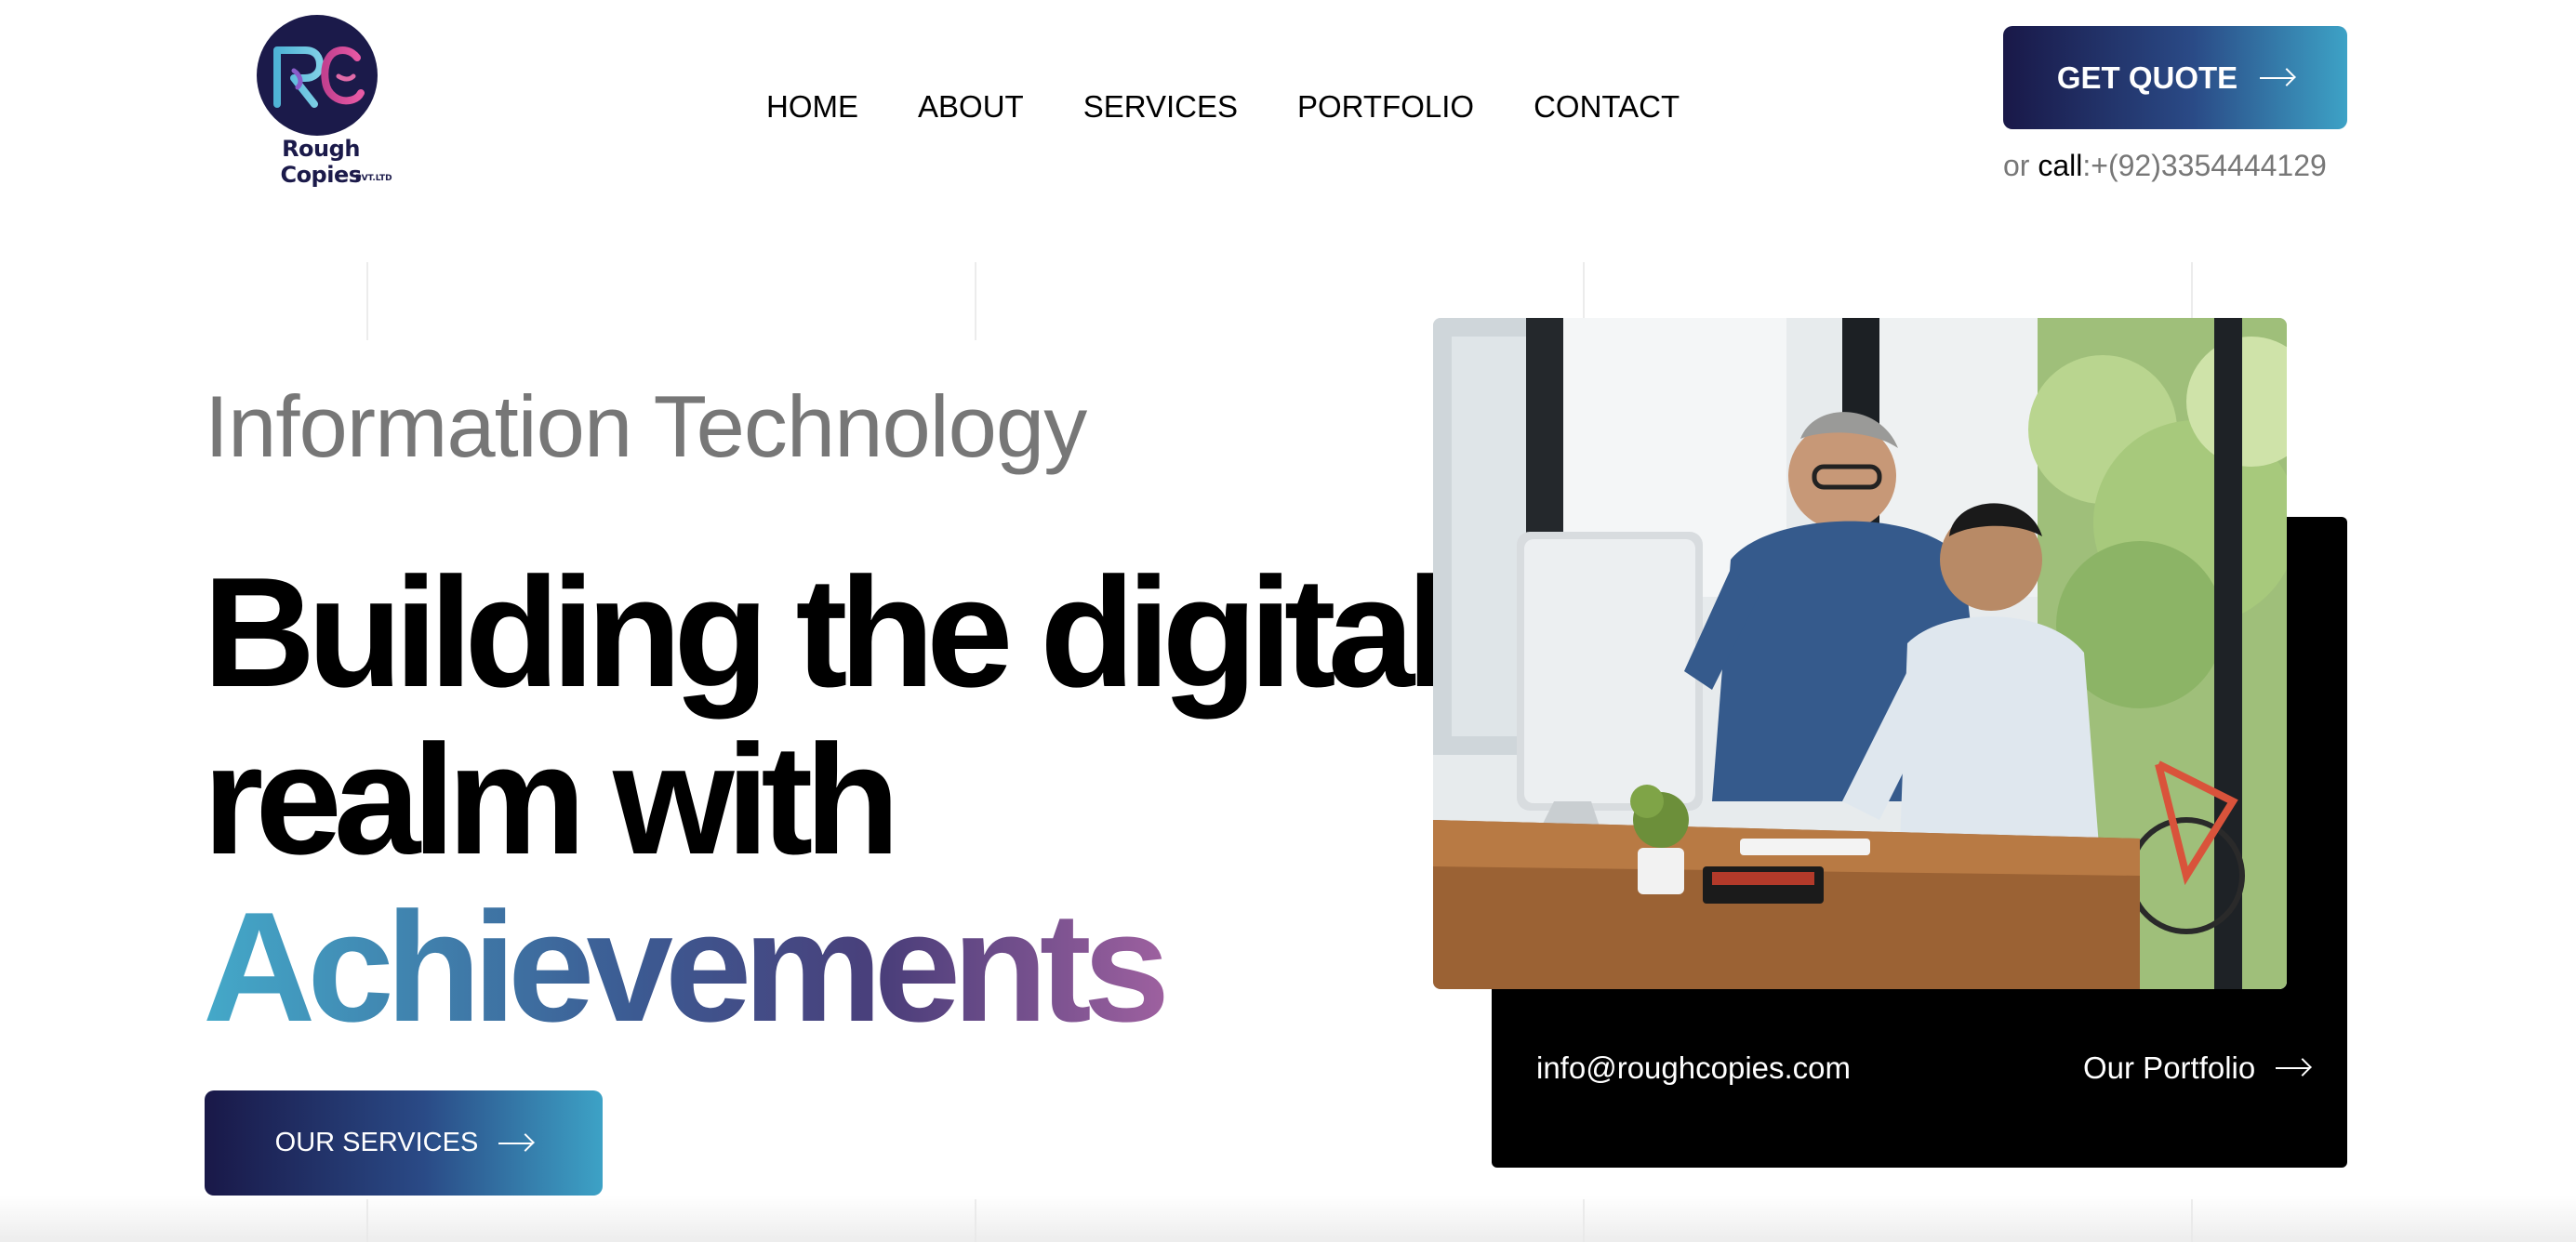 This screenshot has width=2576, height=1242. I want to click on logo-mark, so click(317, 75).